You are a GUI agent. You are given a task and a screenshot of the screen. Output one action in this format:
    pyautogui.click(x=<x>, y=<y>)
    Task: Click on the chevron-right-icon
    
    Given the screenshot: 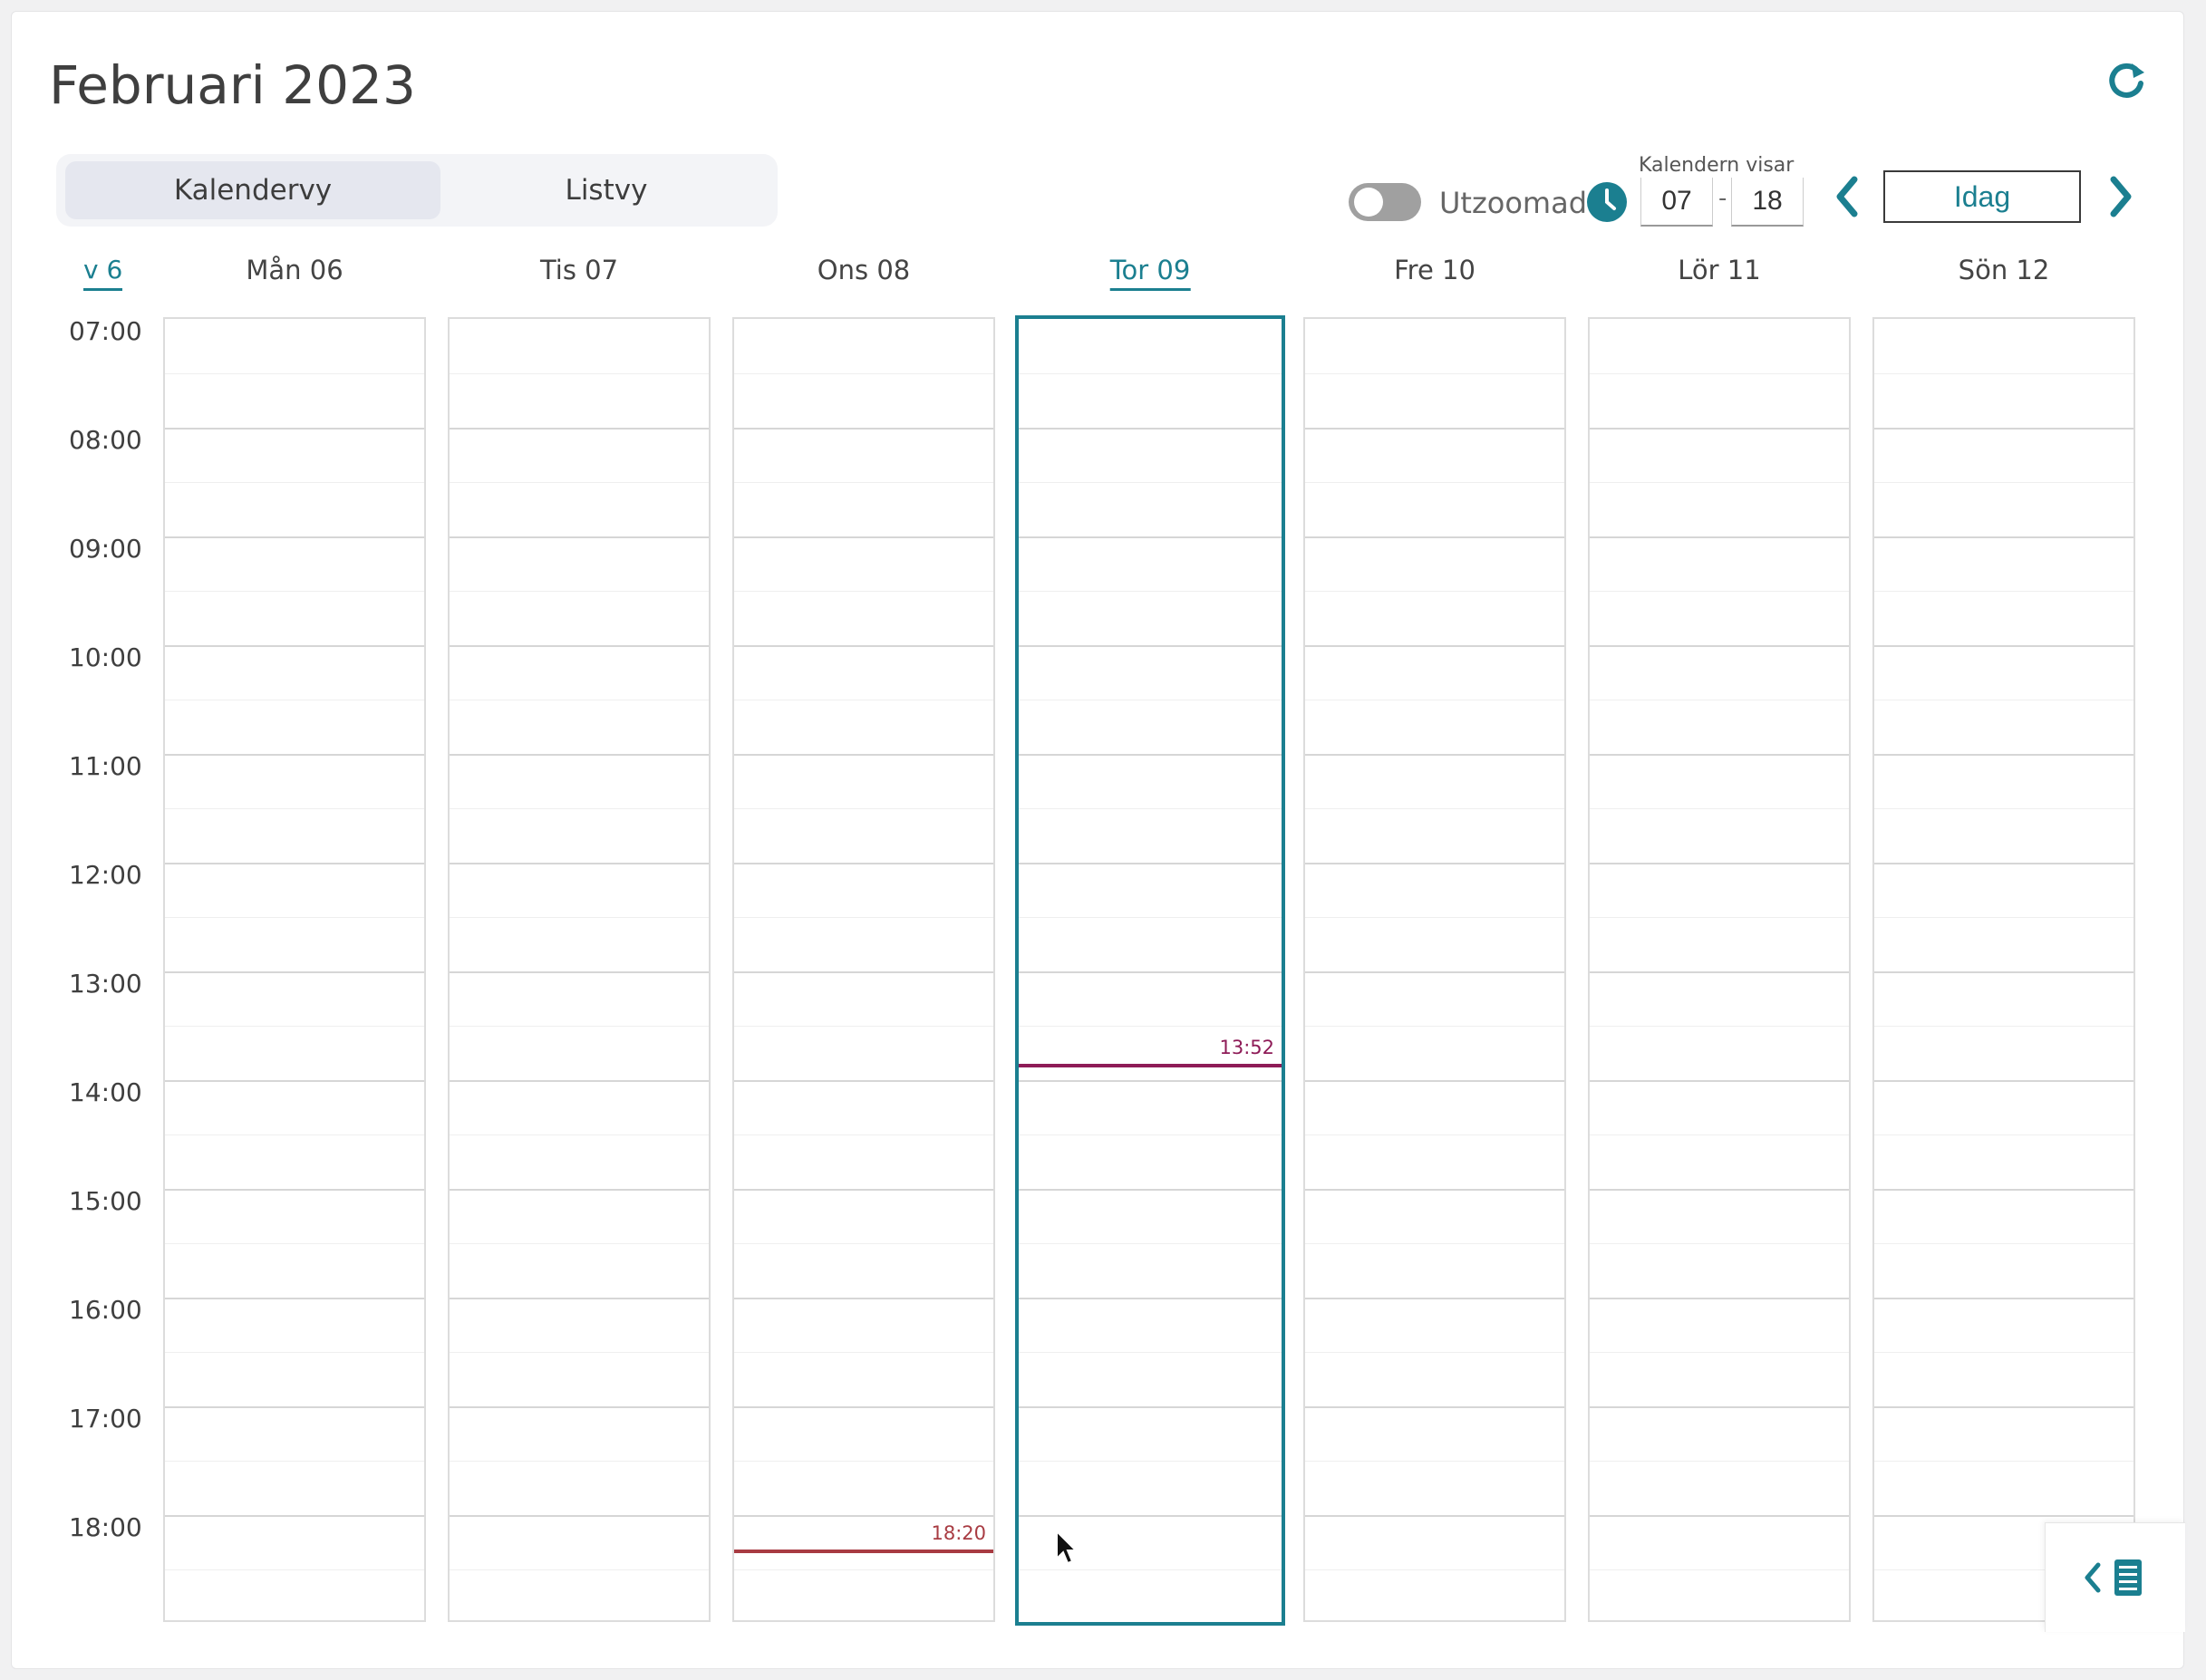 What is the action you would take?
    pyautogui.click(x=2121, y=197)
    